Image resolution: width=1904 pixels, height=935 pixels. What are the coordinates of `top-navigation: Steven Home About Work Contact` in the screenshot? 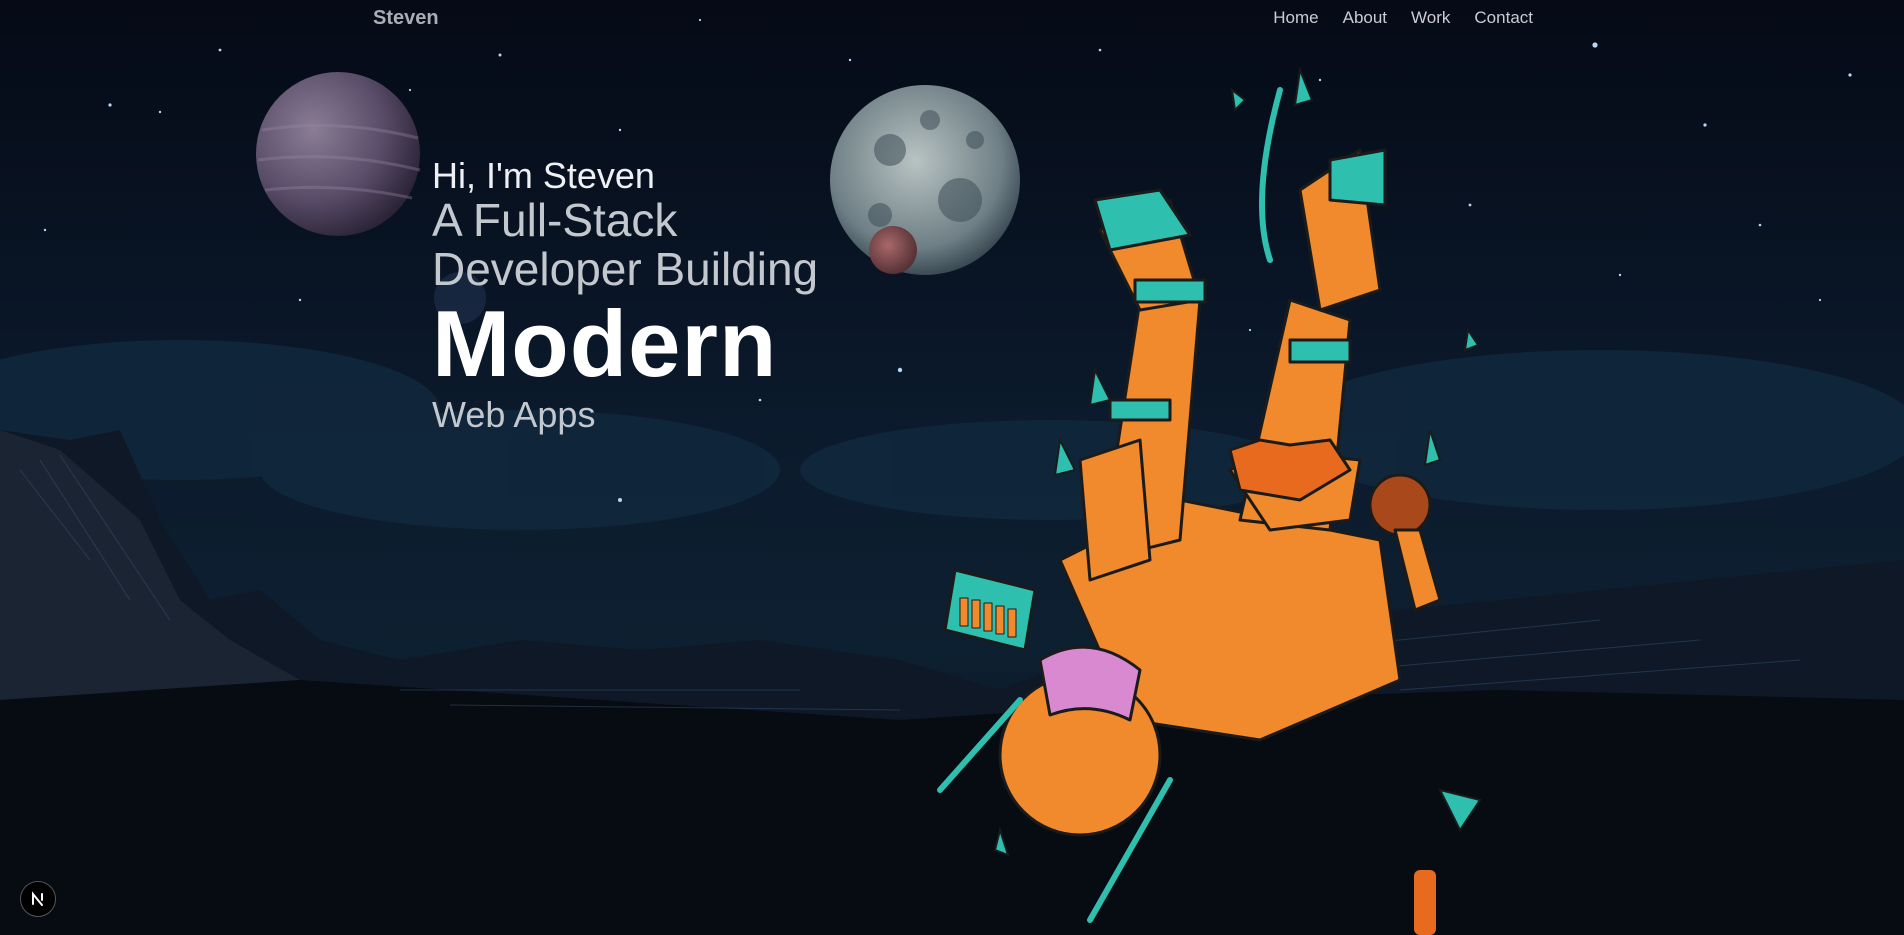 It's located at (952, 18).